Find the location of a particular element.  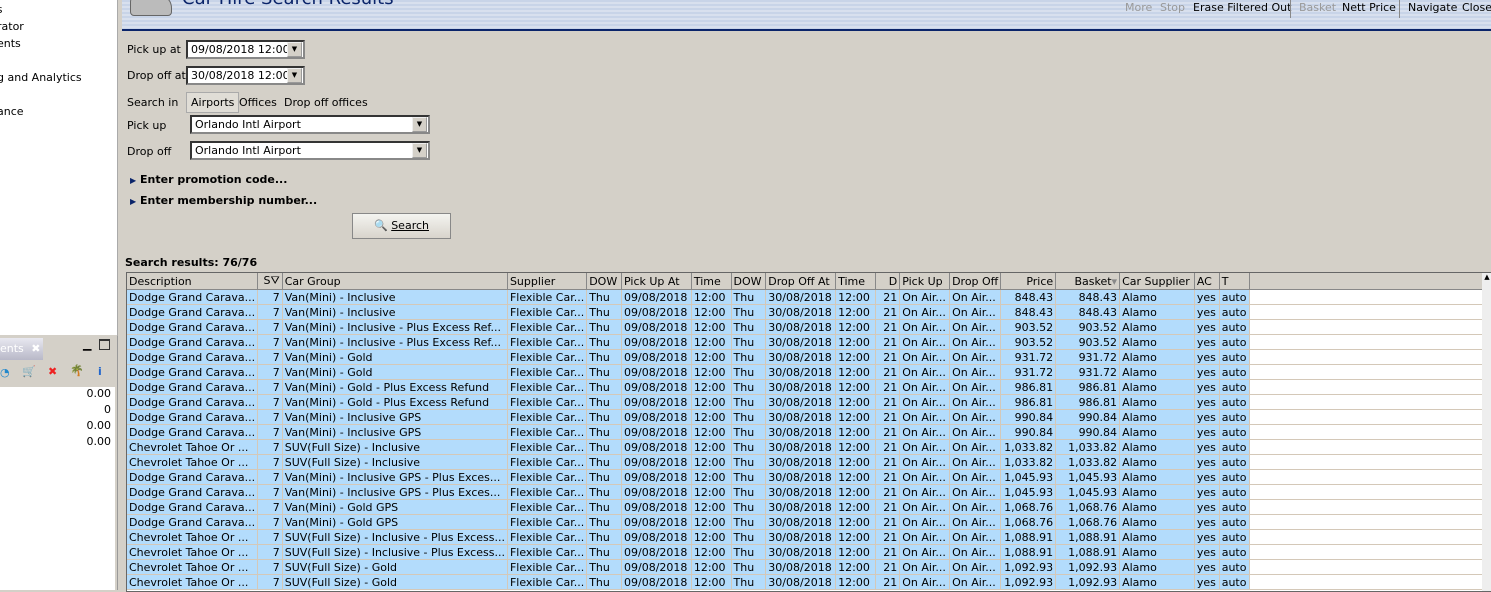

maximize-icon is located at coordinates (104, 344).